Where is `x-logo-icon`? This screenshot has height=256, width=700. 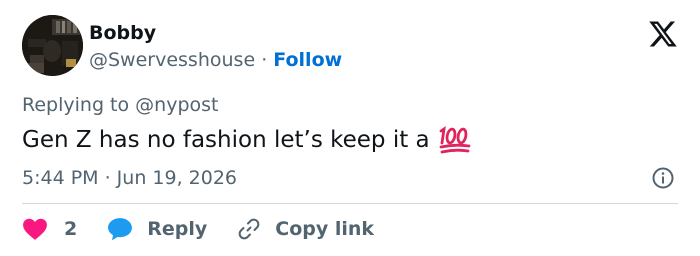
x-logo-icon is located at coordinates (663, 34).